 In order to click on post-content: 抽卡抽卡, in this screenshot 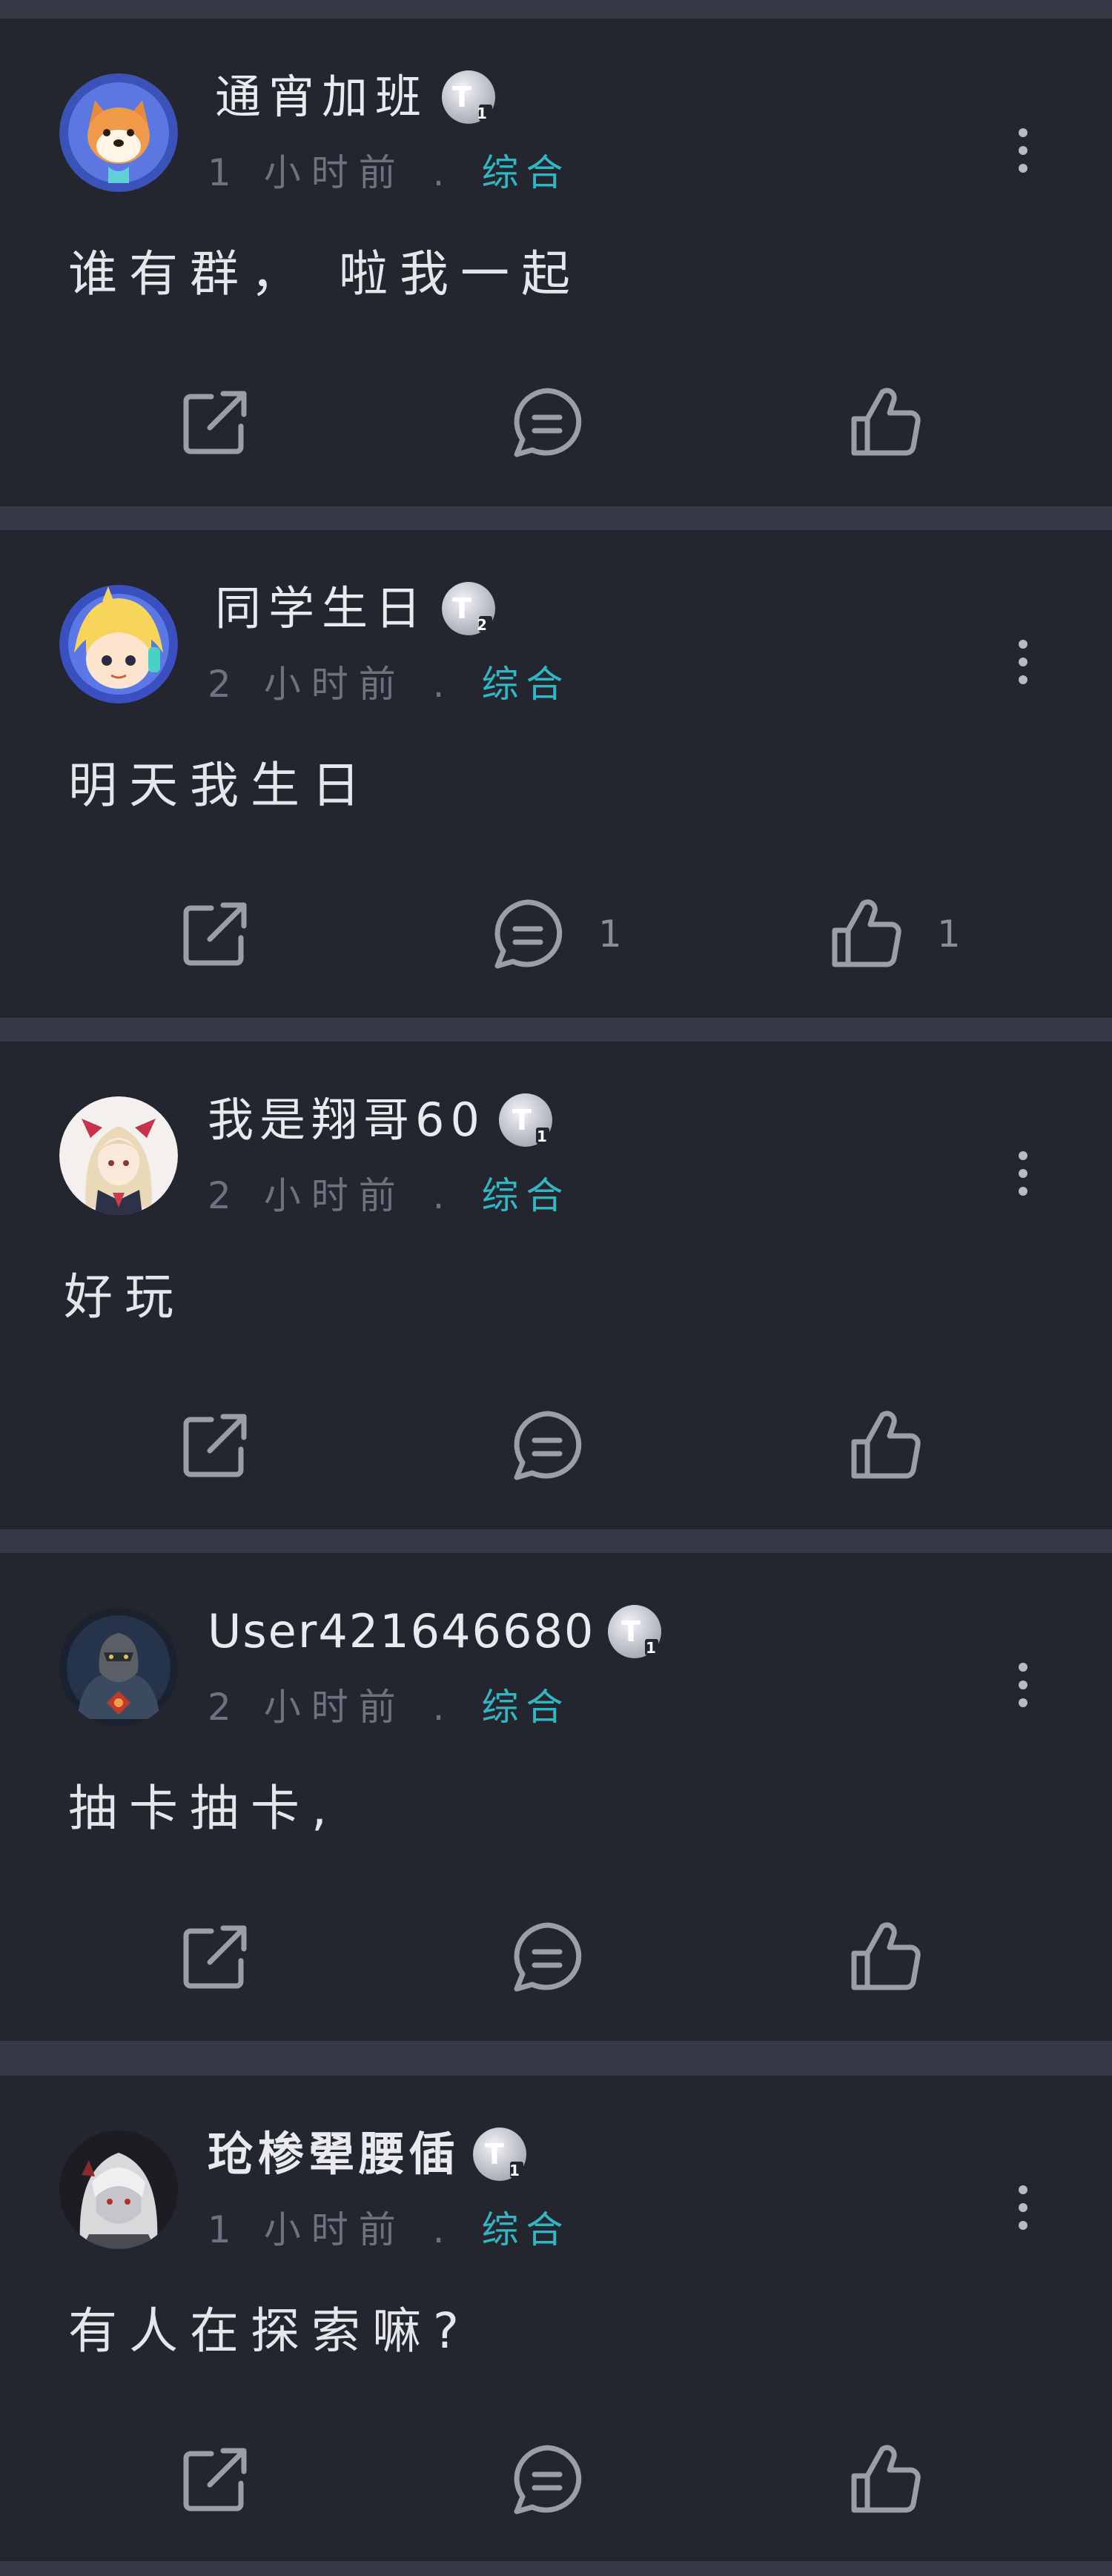, I will do `click(203, 1808)`.